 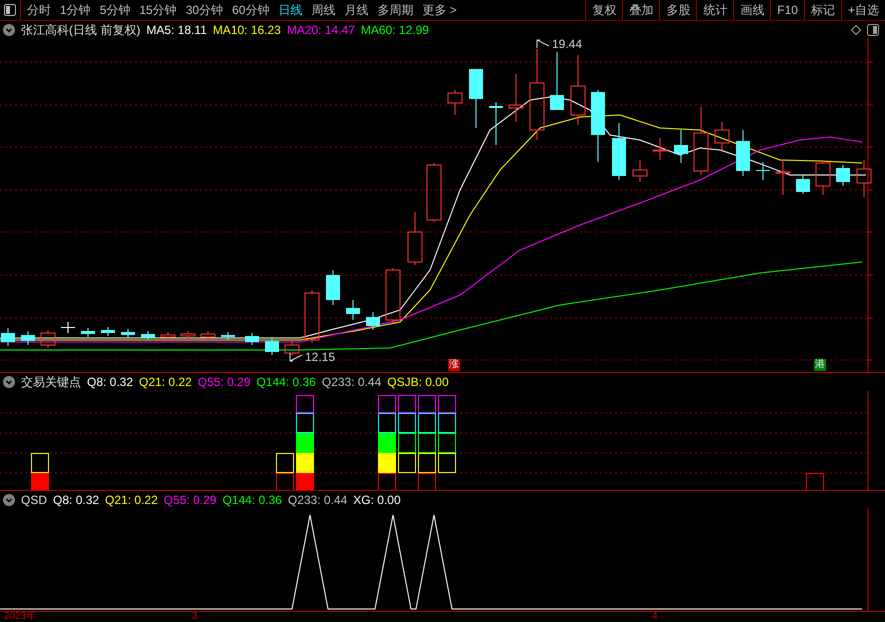 What do you see at coordinates (641, 10) in the screenshot?
I see `toolbar-button: 叠加` at bounding box center [641, 10].